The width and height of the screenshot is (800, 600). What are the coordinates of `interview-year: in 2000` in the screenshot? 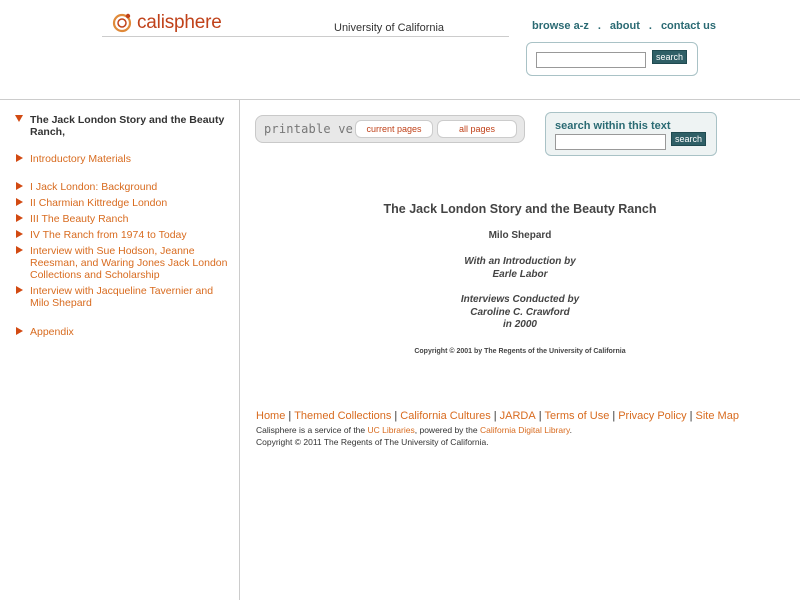 It's located at (520, 324).